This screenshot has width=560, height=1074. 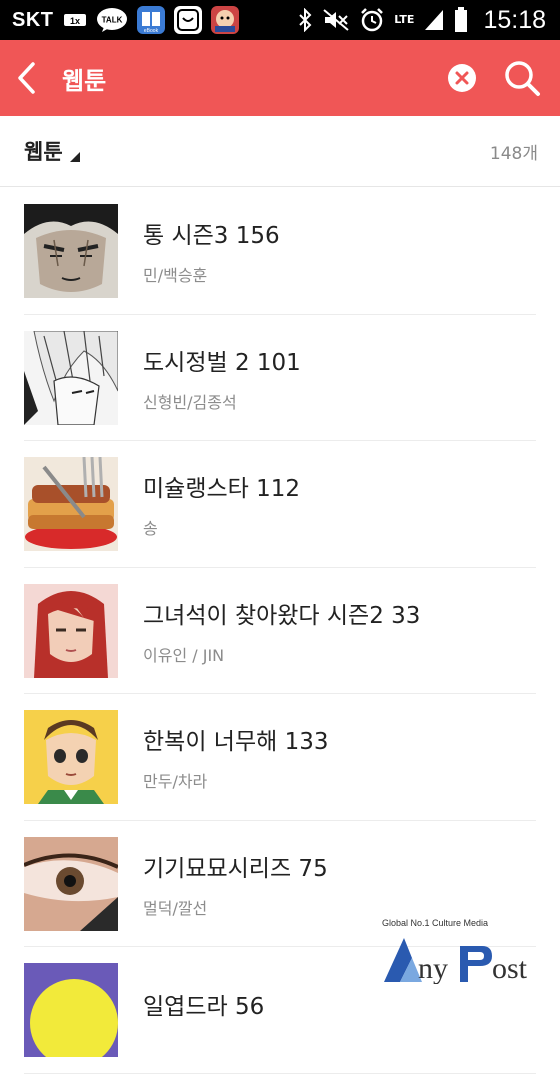 What do you see at coordinates (280, 504) in the screenshot?
I see `list-item: 미슐랭스타 112 송` at bounding box center [280, 504].